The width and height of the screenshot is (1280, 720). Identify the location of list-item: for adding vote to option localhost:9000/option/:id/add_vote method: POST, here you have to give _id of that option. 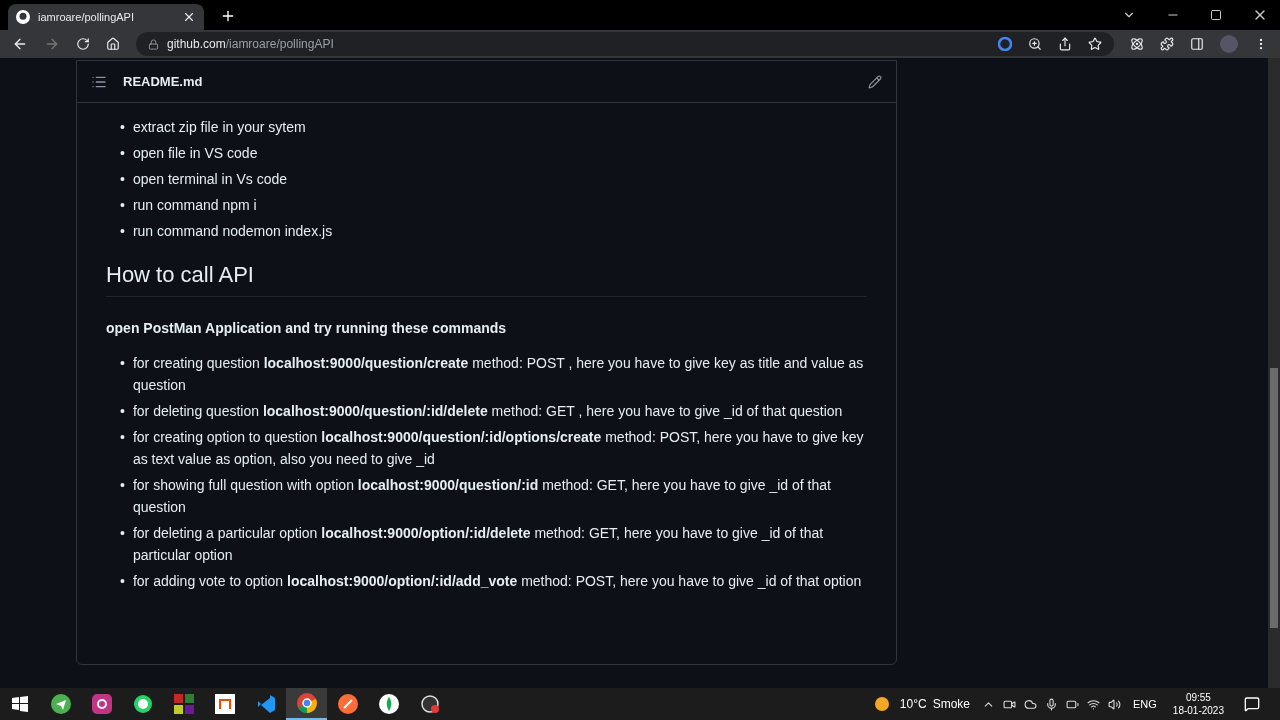
(497, 581).